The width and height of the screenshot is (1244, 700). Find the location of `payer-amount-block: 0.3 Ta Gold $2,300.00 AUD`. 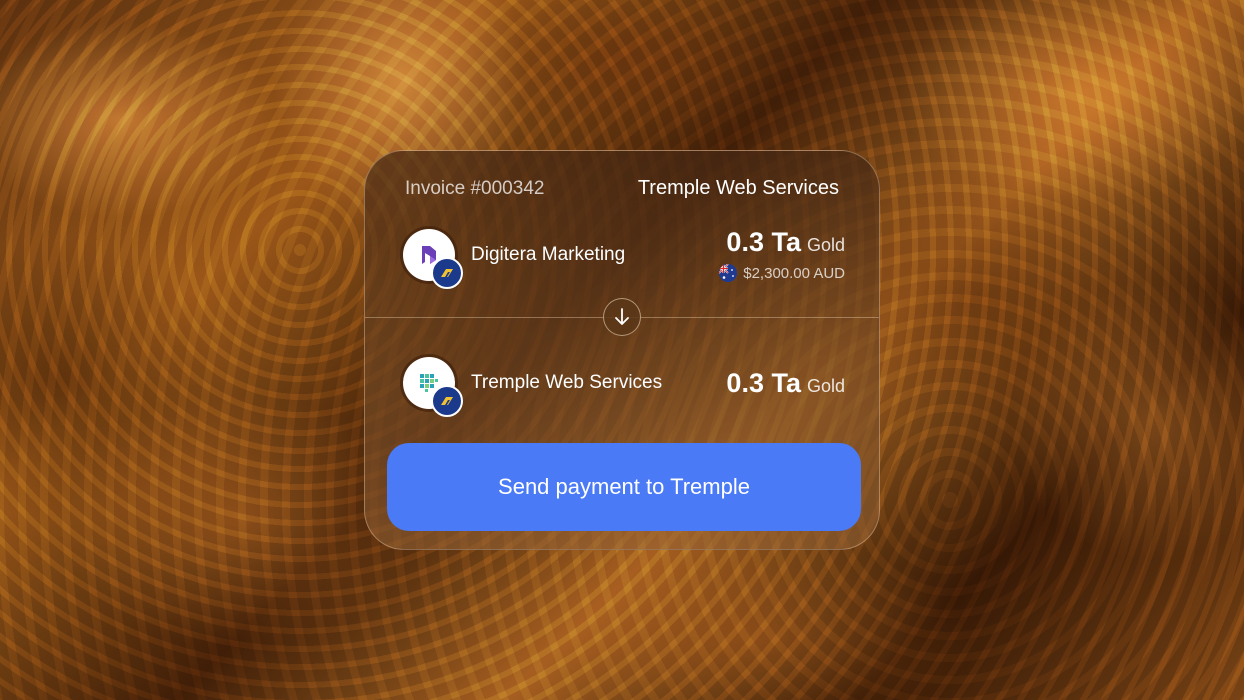

payer-amount-block: 0.3 Ta Gold $2,300.00 AUD is located at coordinates (782, 254).